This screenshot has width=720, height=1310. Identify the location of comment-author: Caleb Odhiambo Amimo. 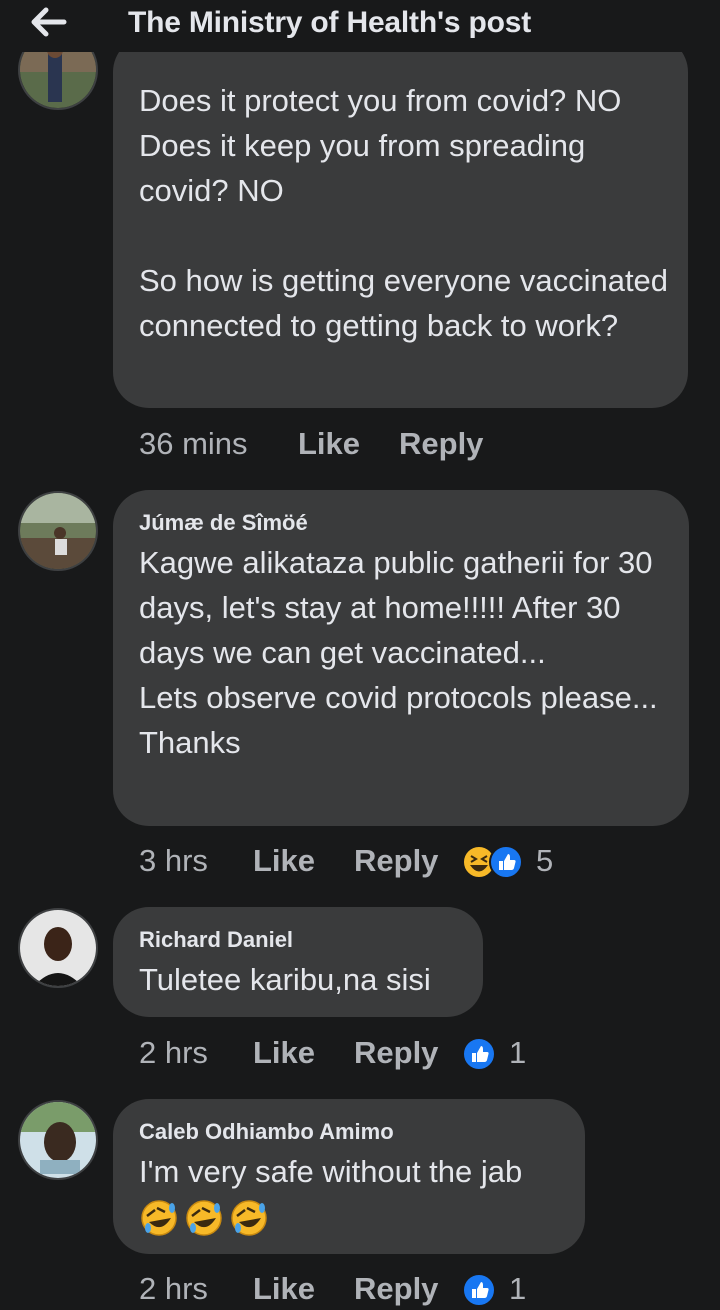
(266, 1132).